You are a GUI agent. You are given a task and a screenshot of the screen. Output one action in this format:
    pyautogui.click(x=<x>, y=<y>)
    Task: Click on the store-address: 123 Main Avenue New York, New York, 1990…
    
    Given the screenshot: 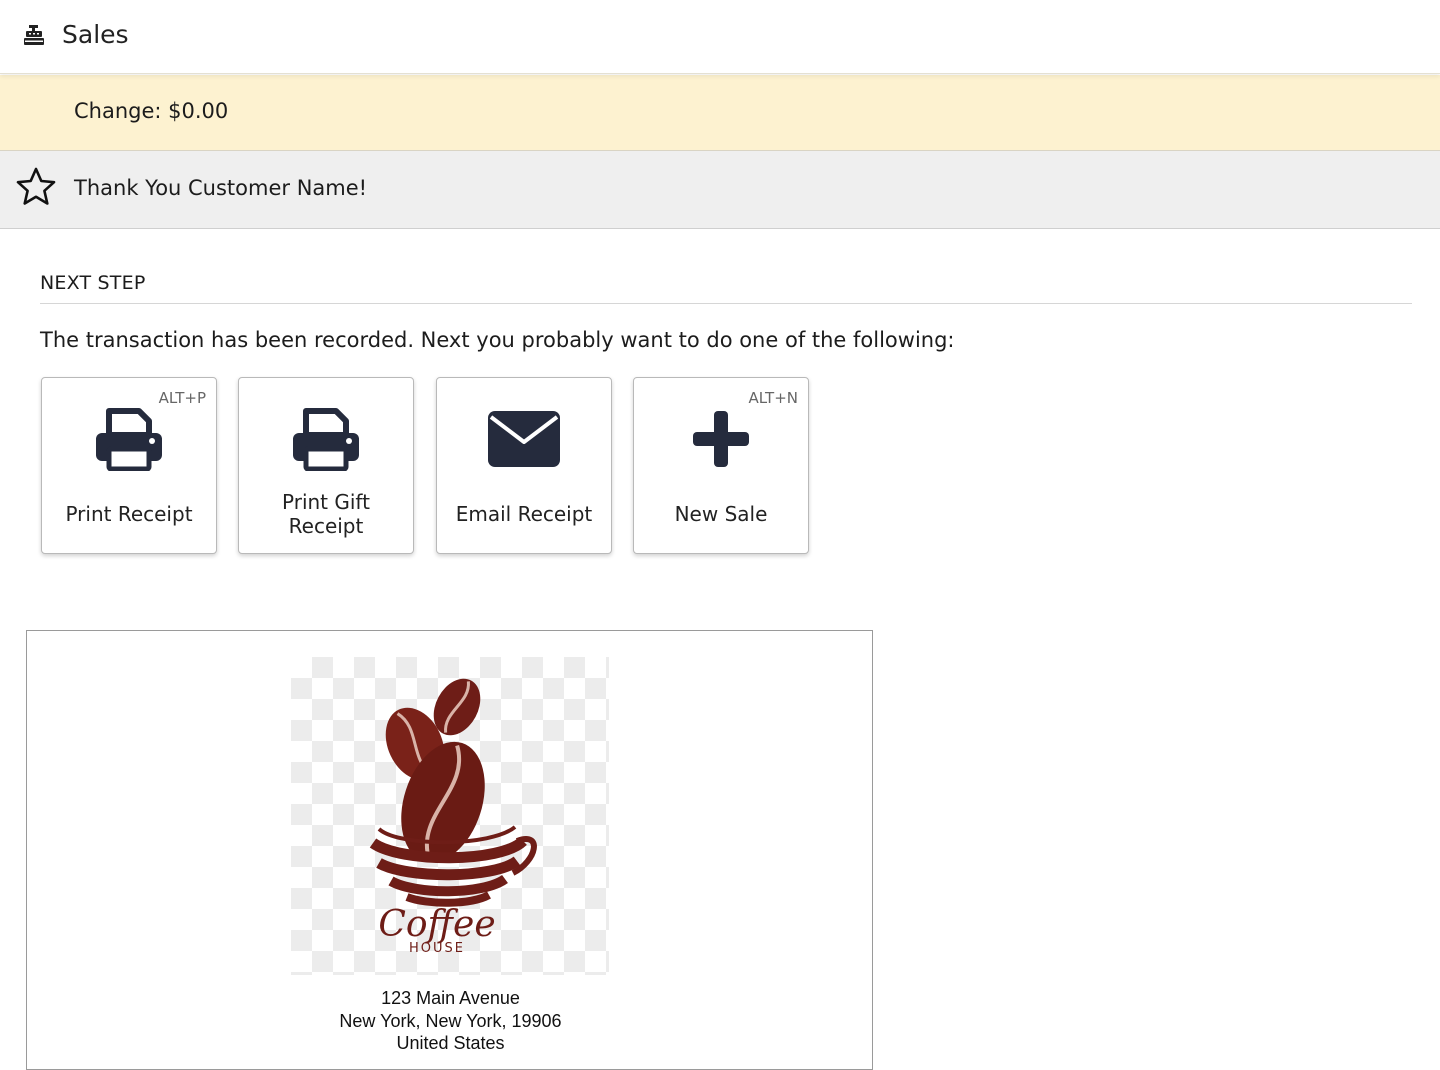 What is the action you would take?
    pyautogui.click(x=450, y=1021)
    